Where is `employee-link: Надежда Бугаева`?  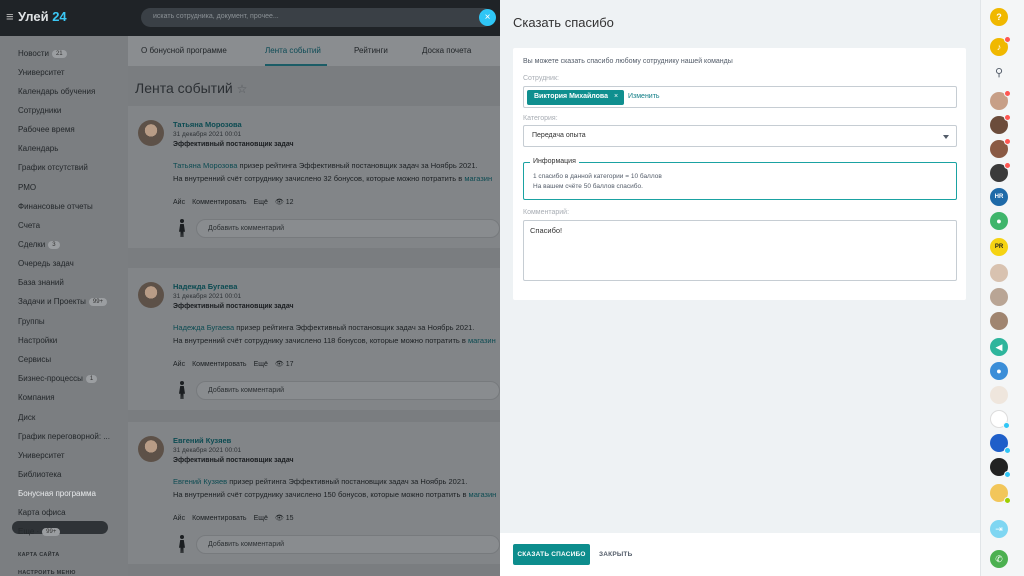
employee-link: Надежда Бугаева is located at coordinates (203, 327).